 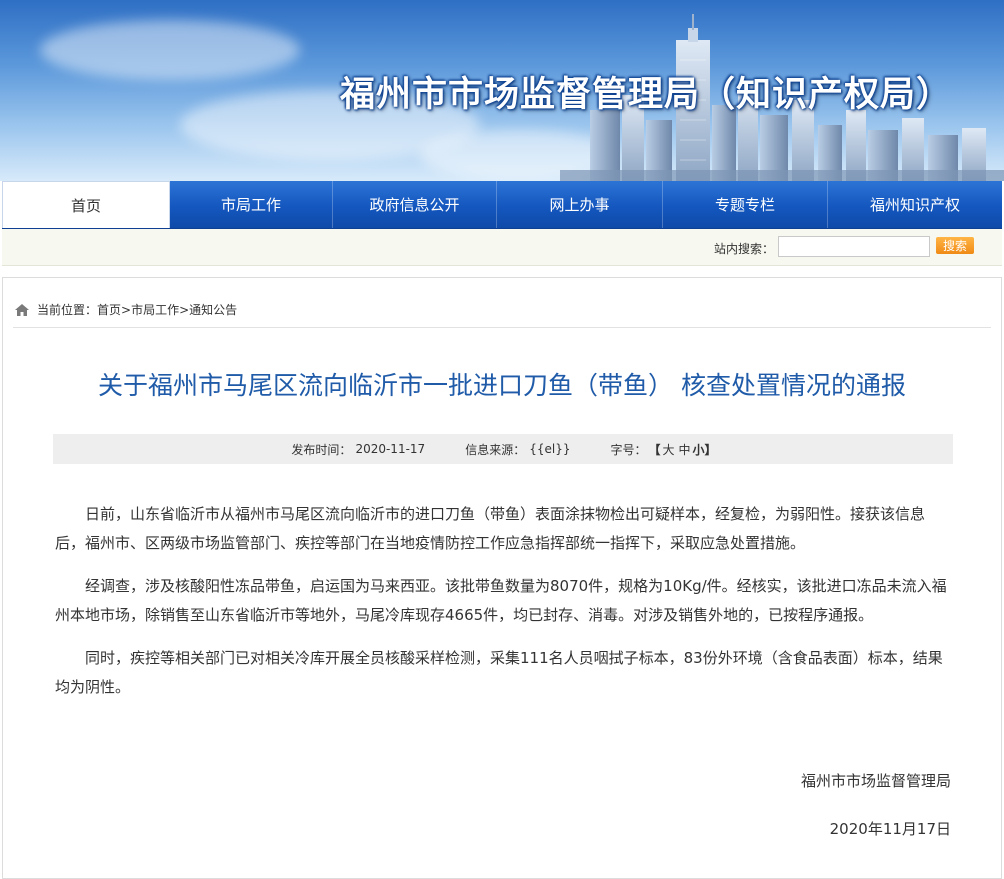 I want to click on site-title: 福州市市场监督管理局（知识产权局）, so click(x=646, y=95).